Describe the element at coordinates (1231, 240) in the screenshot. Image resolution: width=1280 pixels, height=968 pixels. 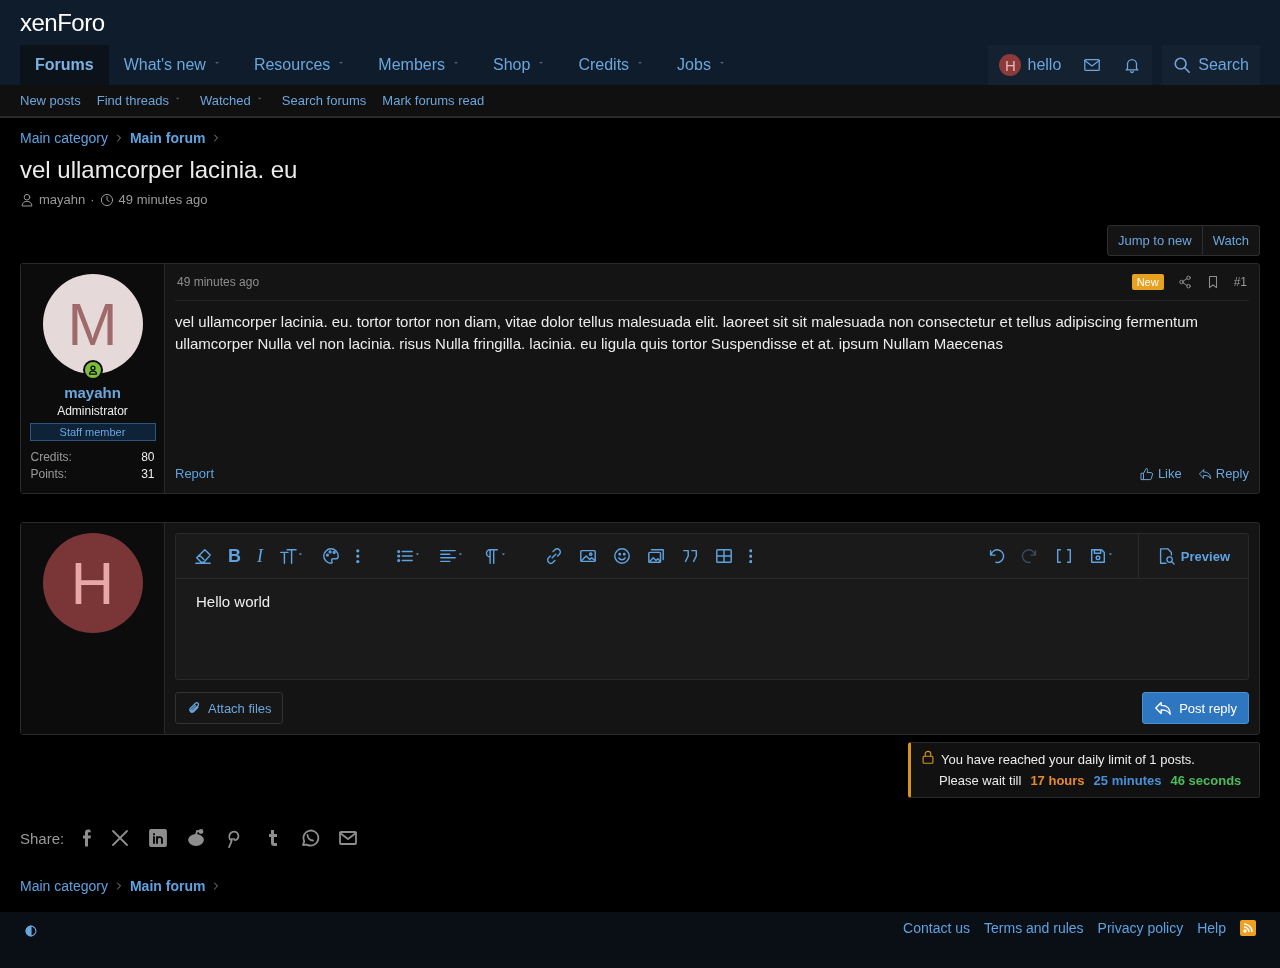
I see `thread-action-button: Watch` at that location.